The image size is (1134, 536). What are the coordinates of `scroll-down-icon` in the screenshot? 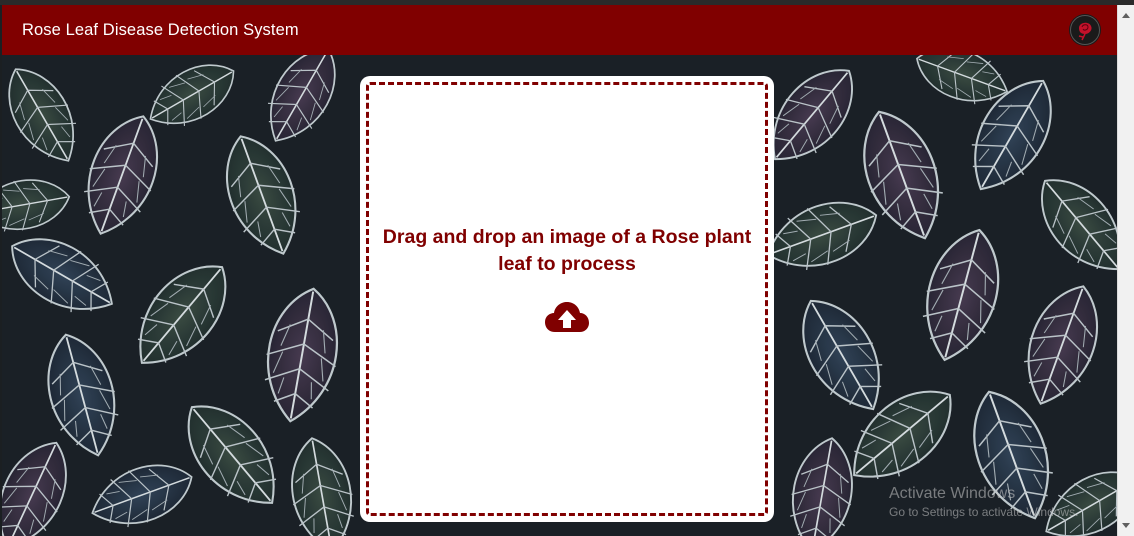 It's located at (1126, 525).